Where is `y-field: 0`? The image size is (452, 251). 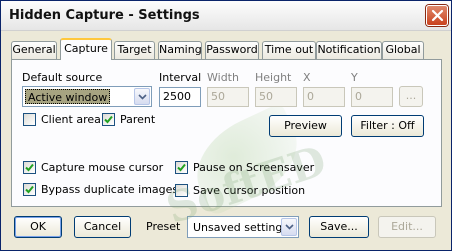 y-field: 0 is located at coordinates (372, 97).